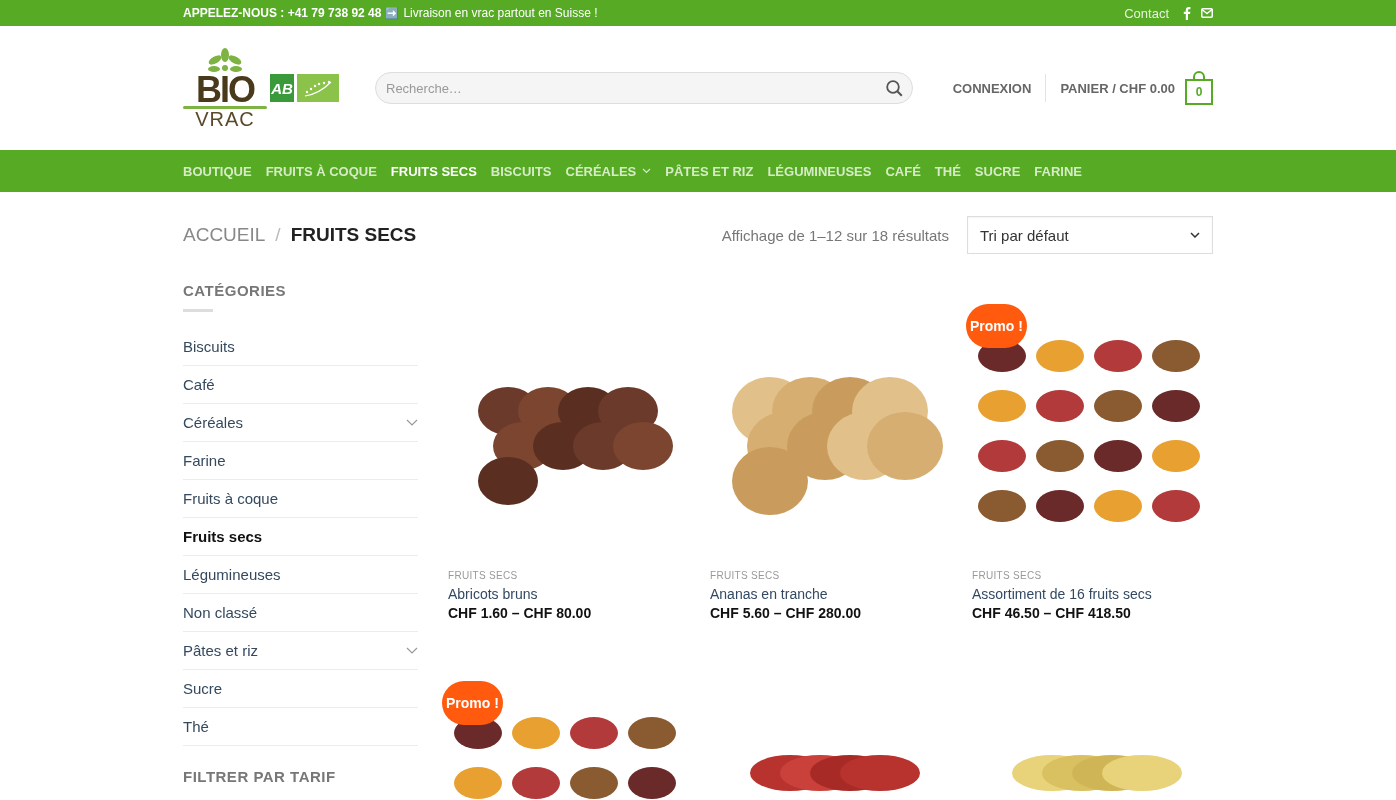  What do you see at coordinates (300, 461) in the screenshot?
I see `category-item: Farine` at bounding box center [300, 461].